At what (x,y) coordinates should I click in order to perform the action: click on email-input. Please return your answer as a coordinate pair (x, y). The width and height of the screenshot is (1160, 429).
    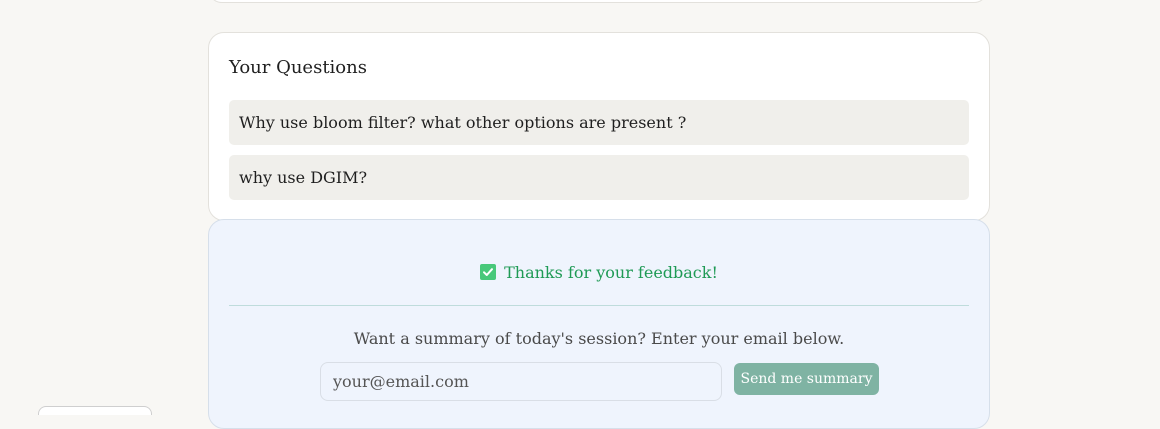
    Looking at the image, I should click on (521, 381).